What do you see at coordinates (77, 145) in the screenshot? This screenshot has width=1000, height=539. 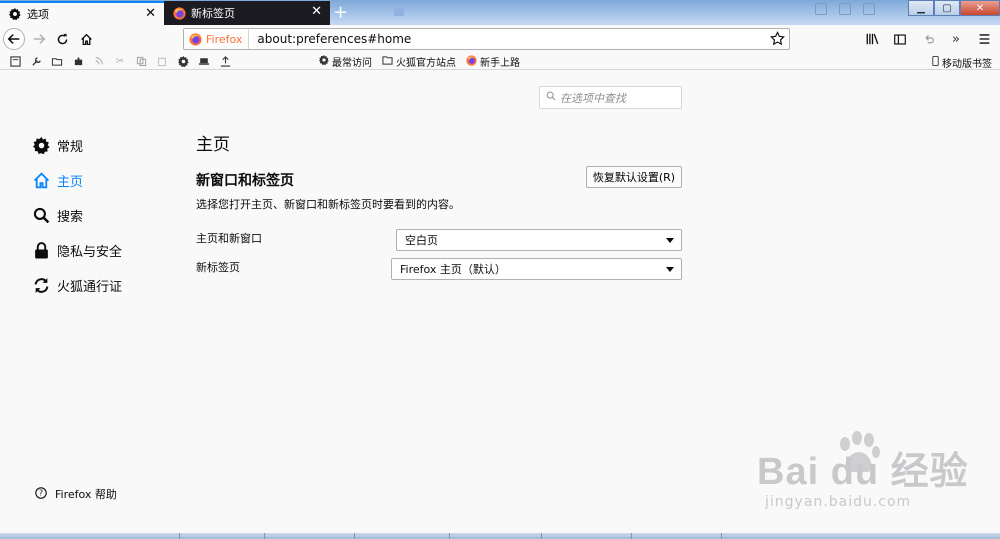 I see `category-general: 常规` at bounding box center [77, 145].